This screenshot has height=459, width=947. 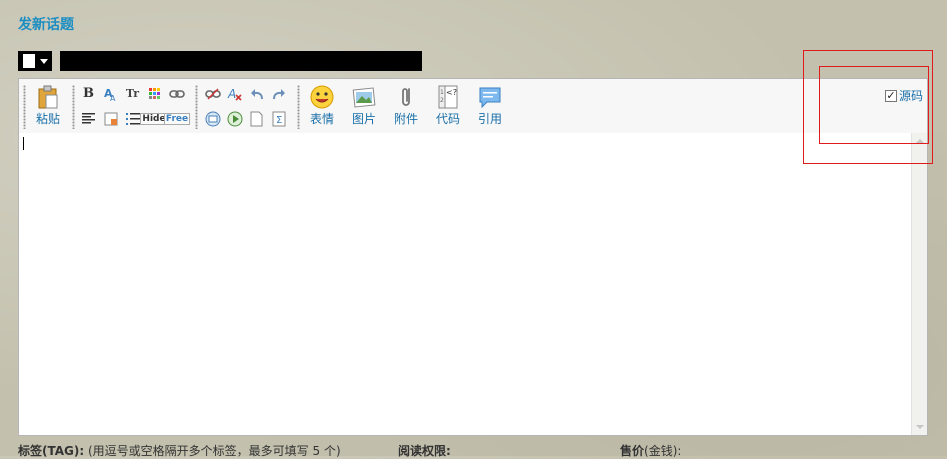 I want to click on globe-image-icon, so click(x=212, y=118).